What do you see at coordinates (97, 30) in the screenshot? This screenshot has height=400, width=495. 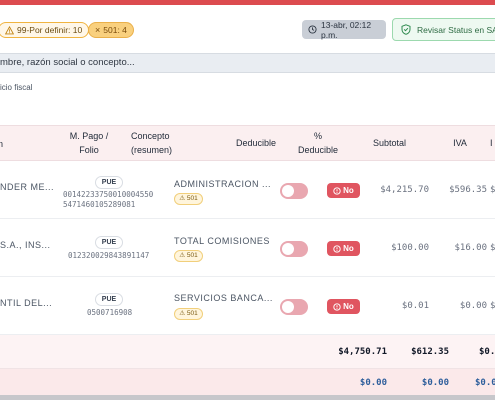 I see `close-icon: ×` at bounding box center [97, 30].